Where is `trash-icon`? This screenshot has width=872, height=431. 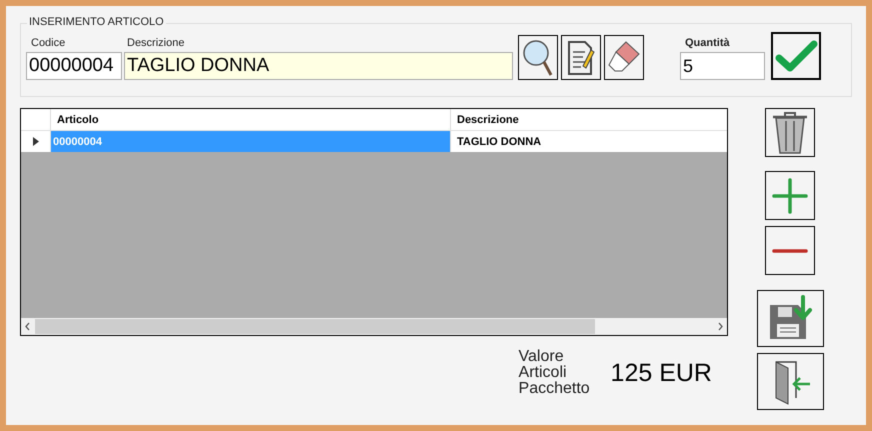
trash-icon is located at coordinates (790, 132).